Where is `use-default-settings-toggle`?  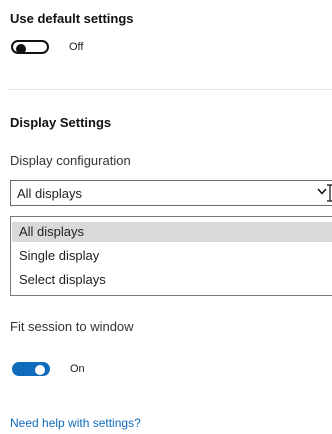
use-default-settings-toggle is located at coordinates (30, 47).